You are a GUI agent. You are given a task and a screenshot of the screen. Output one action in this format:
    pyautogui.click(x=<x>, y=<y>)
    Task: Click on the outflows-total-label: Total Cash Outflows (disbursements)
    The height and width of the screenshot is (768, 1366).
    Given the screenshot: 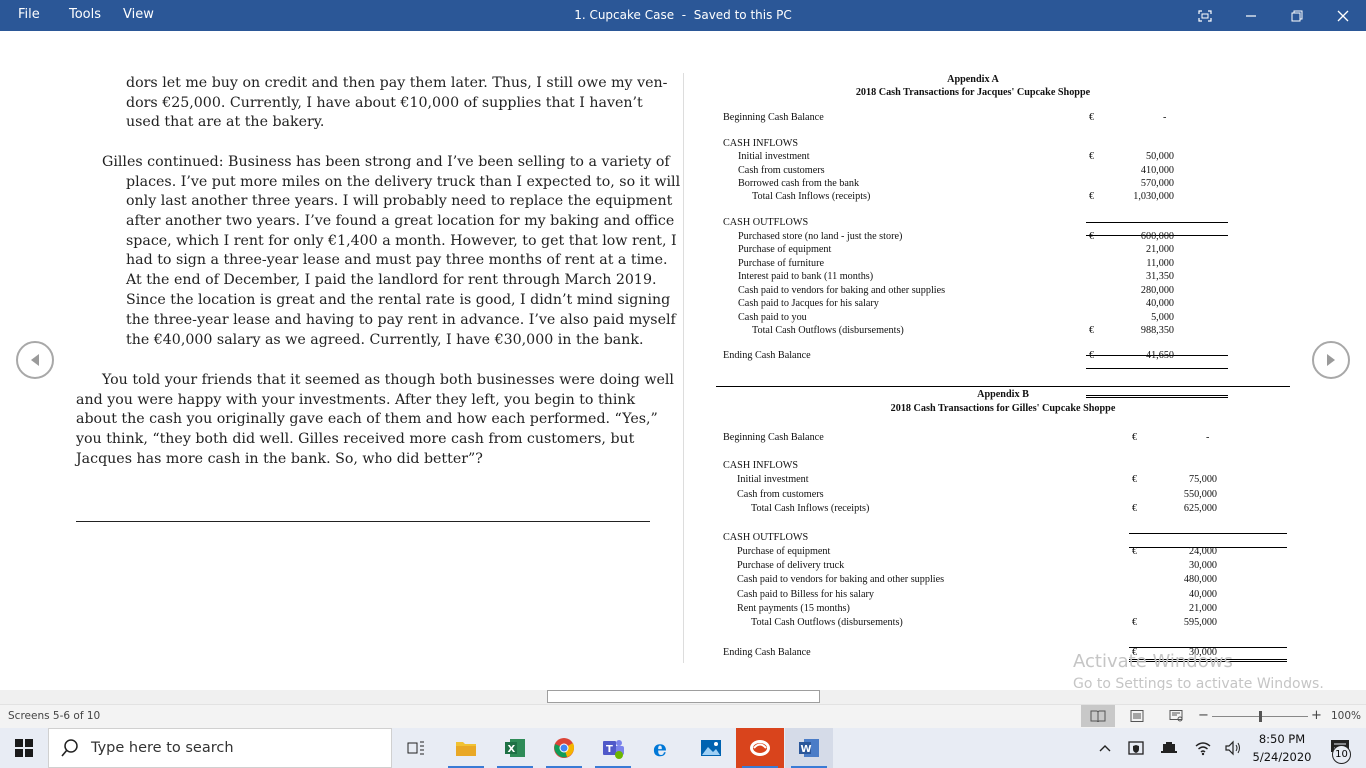 What is the action you would take?
    pyautogui.click(x=827, y=622)
    